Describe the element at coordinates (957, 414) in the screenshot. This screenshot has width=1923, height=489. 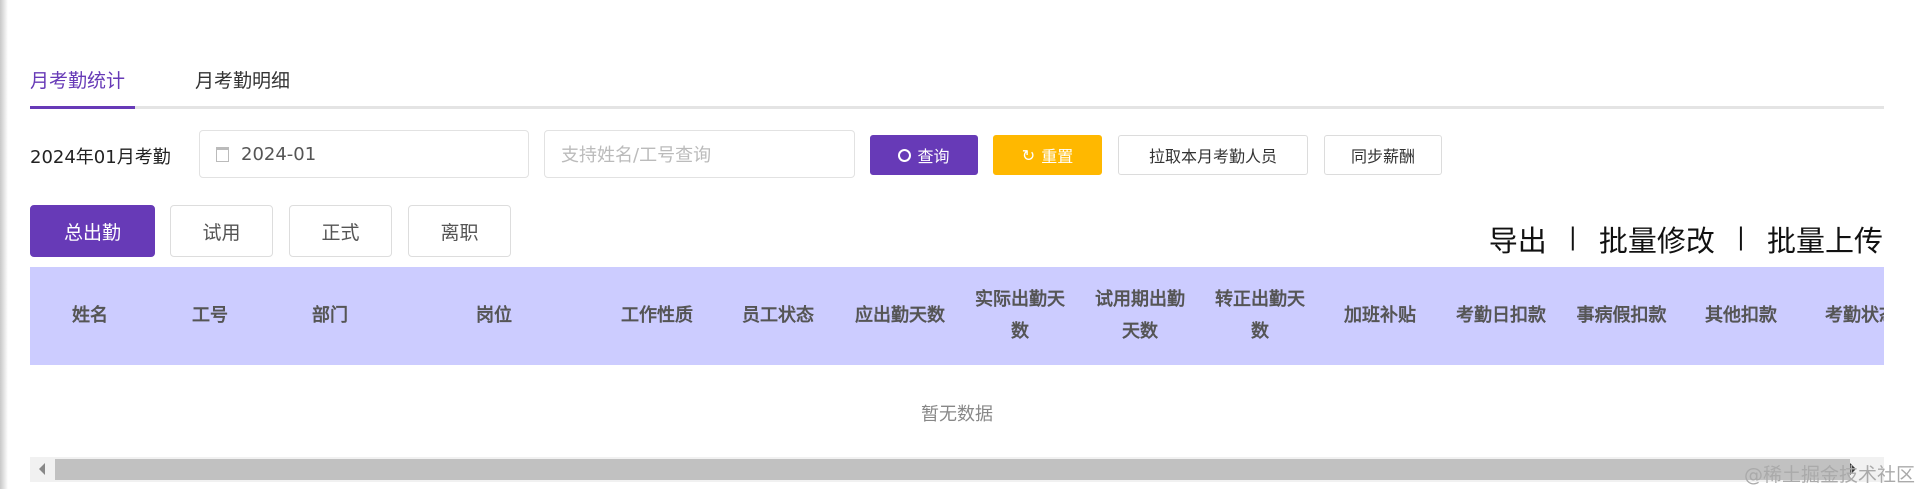
I see `empty-state: 暂无数据` at that location.